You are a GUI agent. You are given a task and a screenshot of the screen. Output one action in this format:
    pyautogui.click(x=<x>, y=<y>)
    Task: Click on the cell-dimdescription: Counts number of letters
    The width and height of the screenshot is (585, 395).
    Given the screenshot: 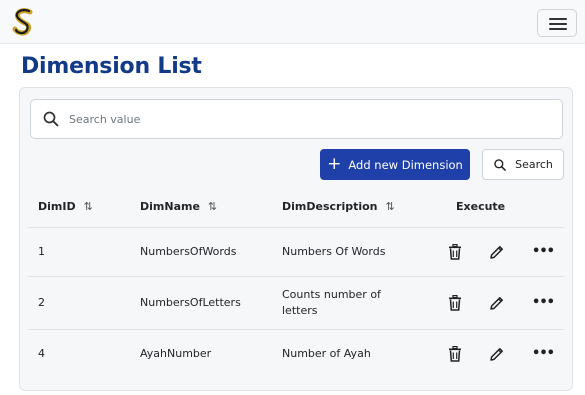 What is the action you would take?
    pyautogui.click(x=331, y=302)
    